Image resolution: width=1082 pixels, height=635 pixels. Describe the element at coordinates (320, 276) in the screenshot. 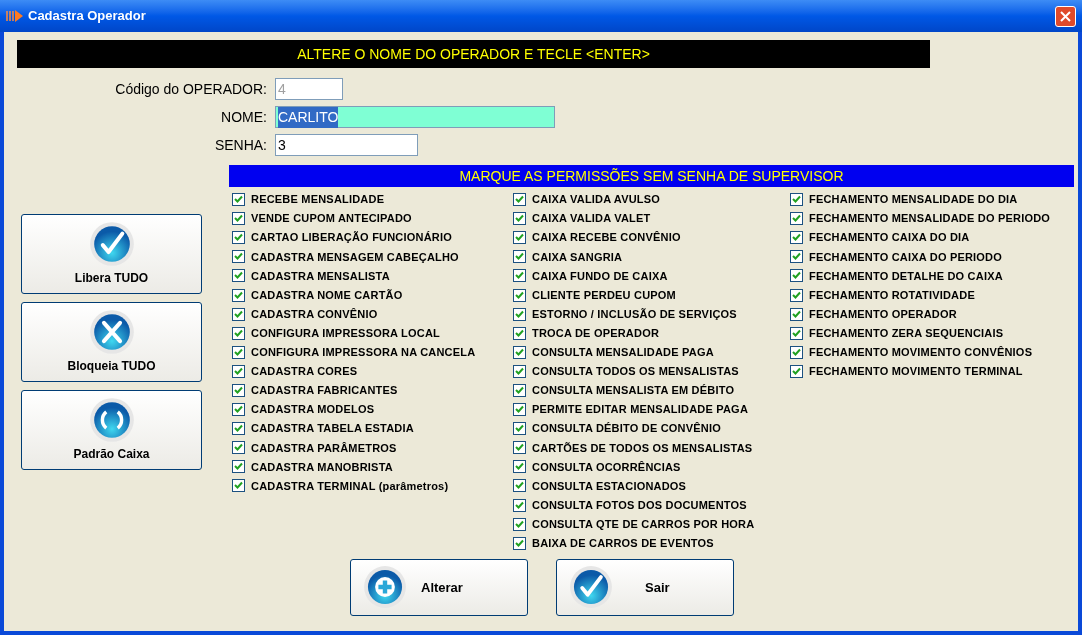

I see `permission-label: CADASTRA MENSALISTA` at that location.